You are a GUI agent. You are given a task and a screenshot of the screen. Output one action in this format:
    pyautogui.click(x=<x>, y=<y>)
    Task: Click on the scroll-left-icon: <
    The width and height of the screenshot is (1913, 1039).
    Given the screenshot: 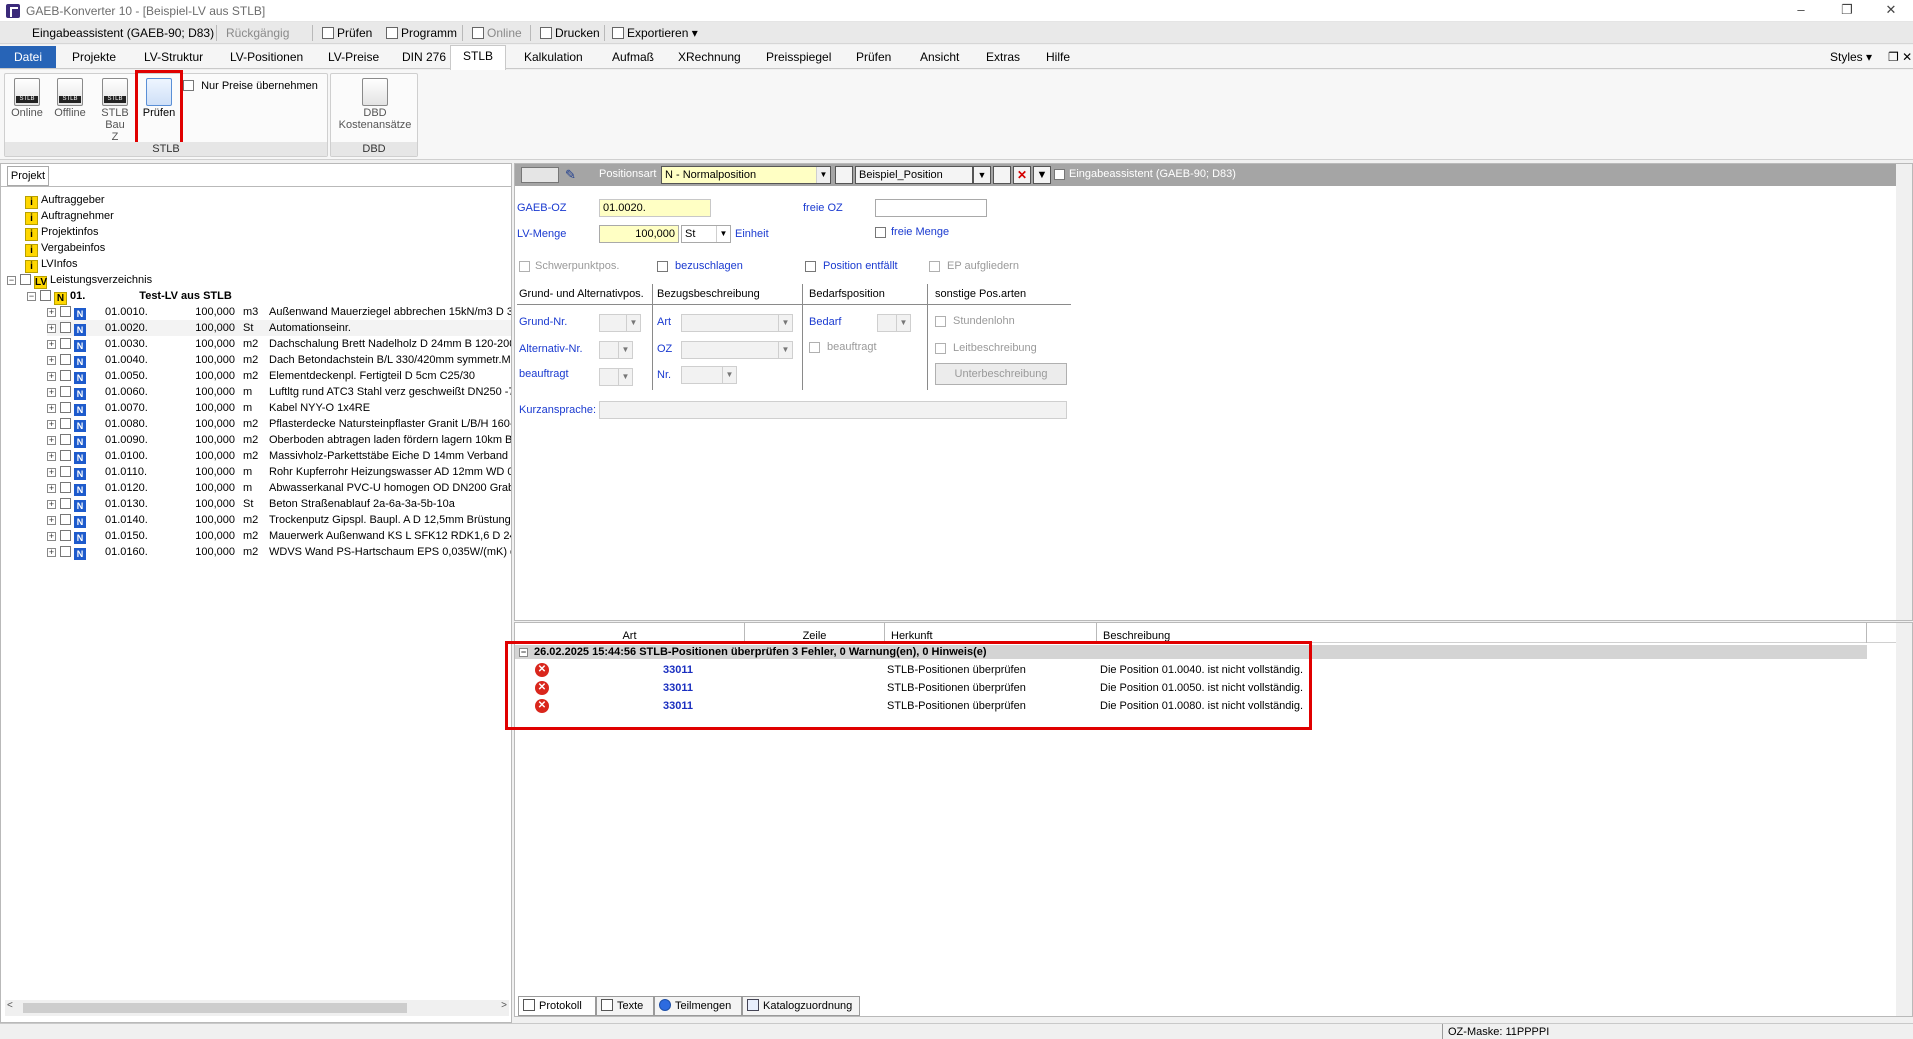 What is the action you would take?
    pyautogui.click(x=10, y=1005)
    